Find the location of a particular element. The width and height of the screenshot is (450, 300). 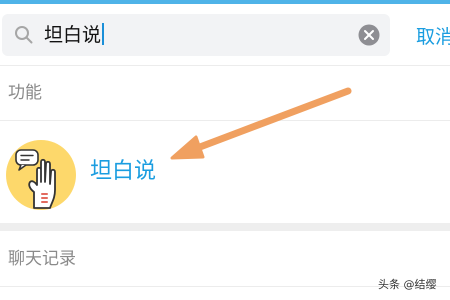

clear-icon is located at coordinates (369, 35).